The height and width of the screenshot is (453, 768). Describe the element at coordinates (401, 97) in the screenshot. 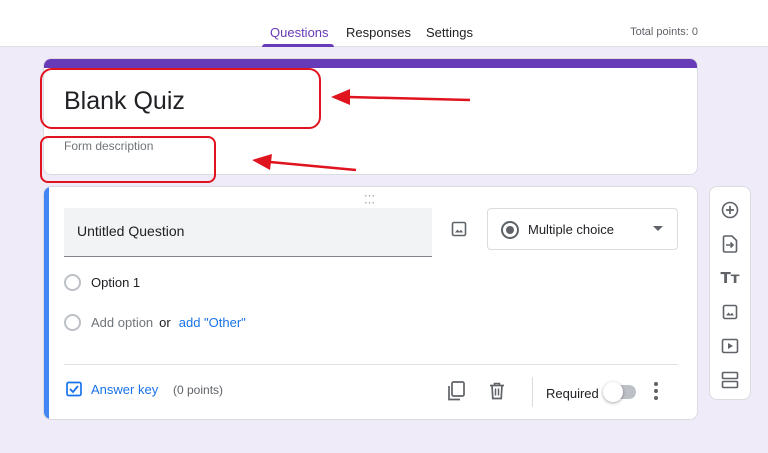

I see `arrow-to-title` at that location.